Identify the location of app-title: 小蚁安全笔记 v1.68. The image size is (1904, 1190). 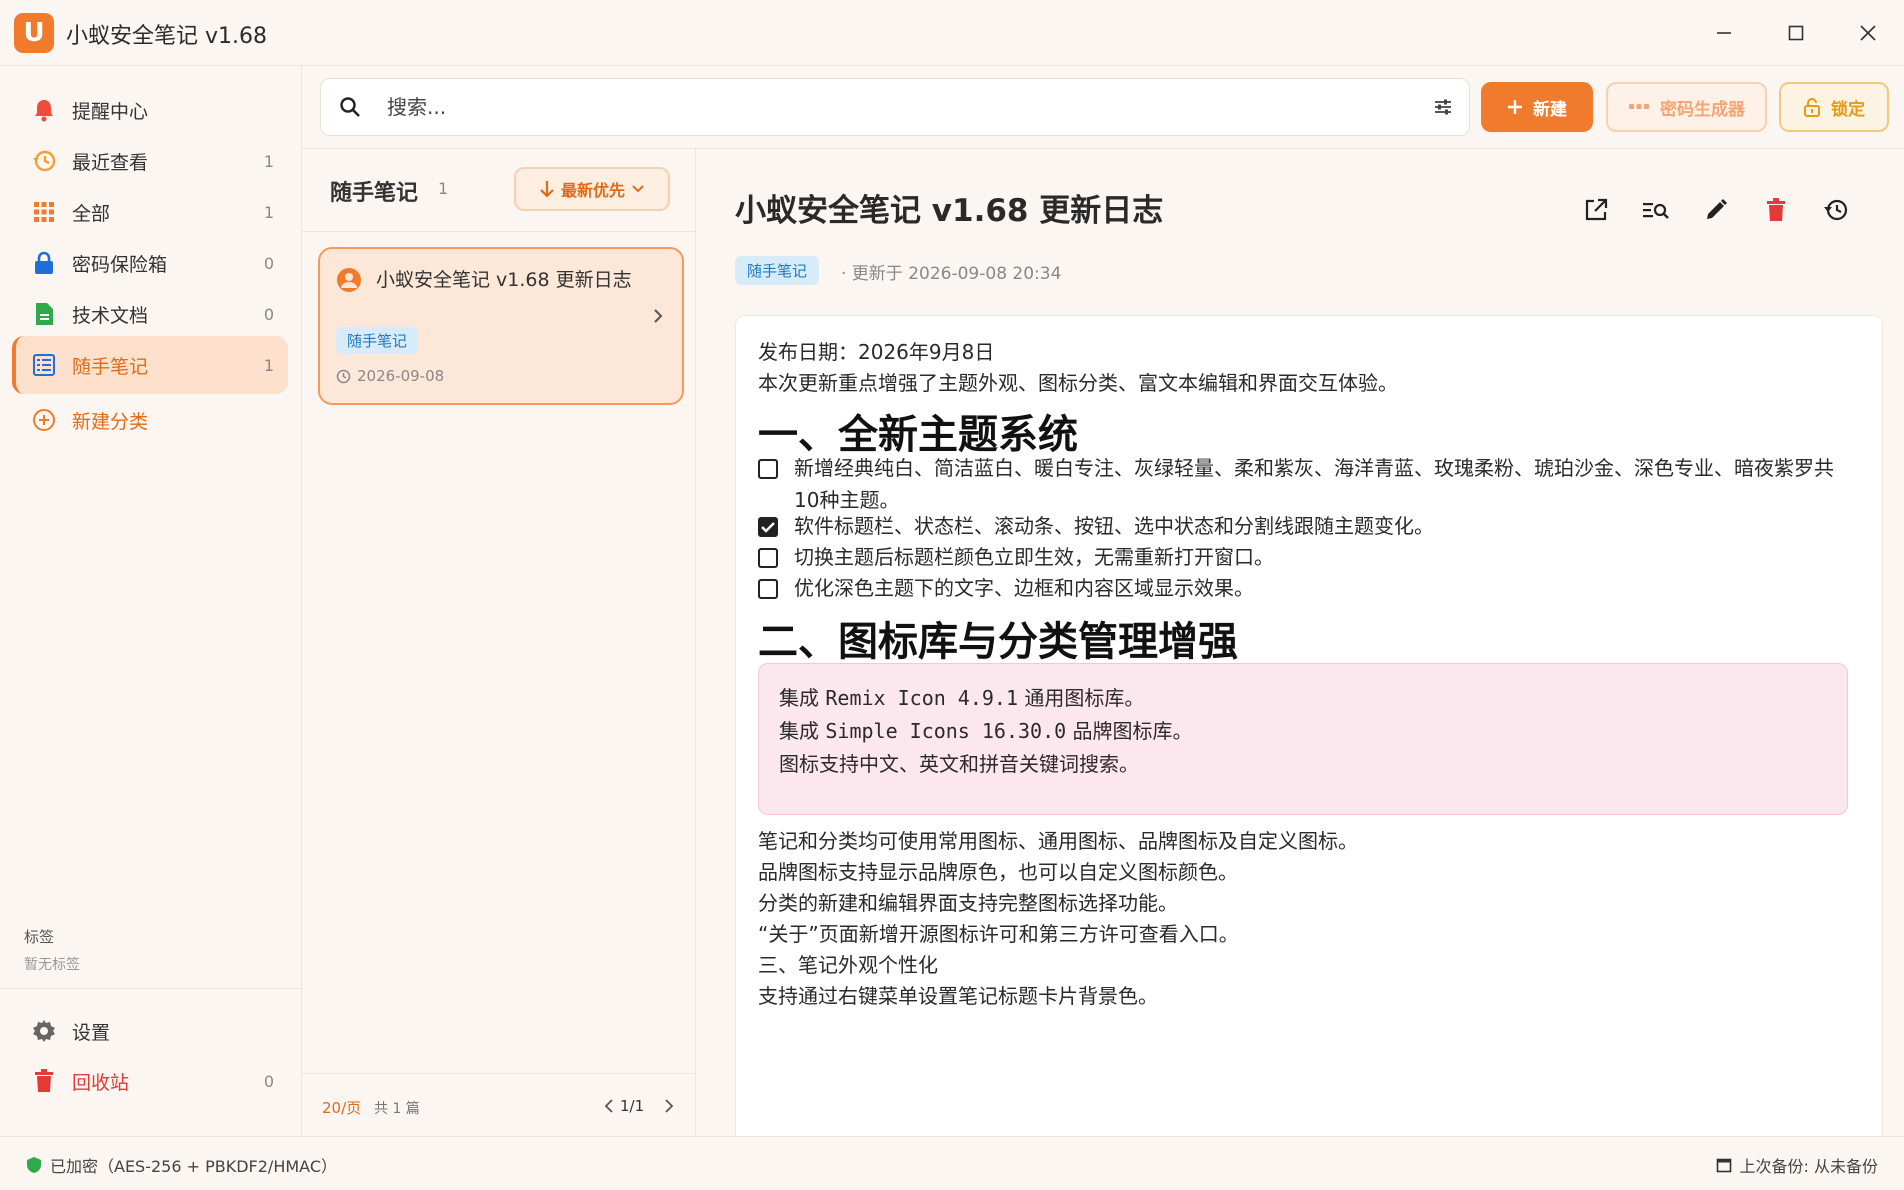
(166, 36).